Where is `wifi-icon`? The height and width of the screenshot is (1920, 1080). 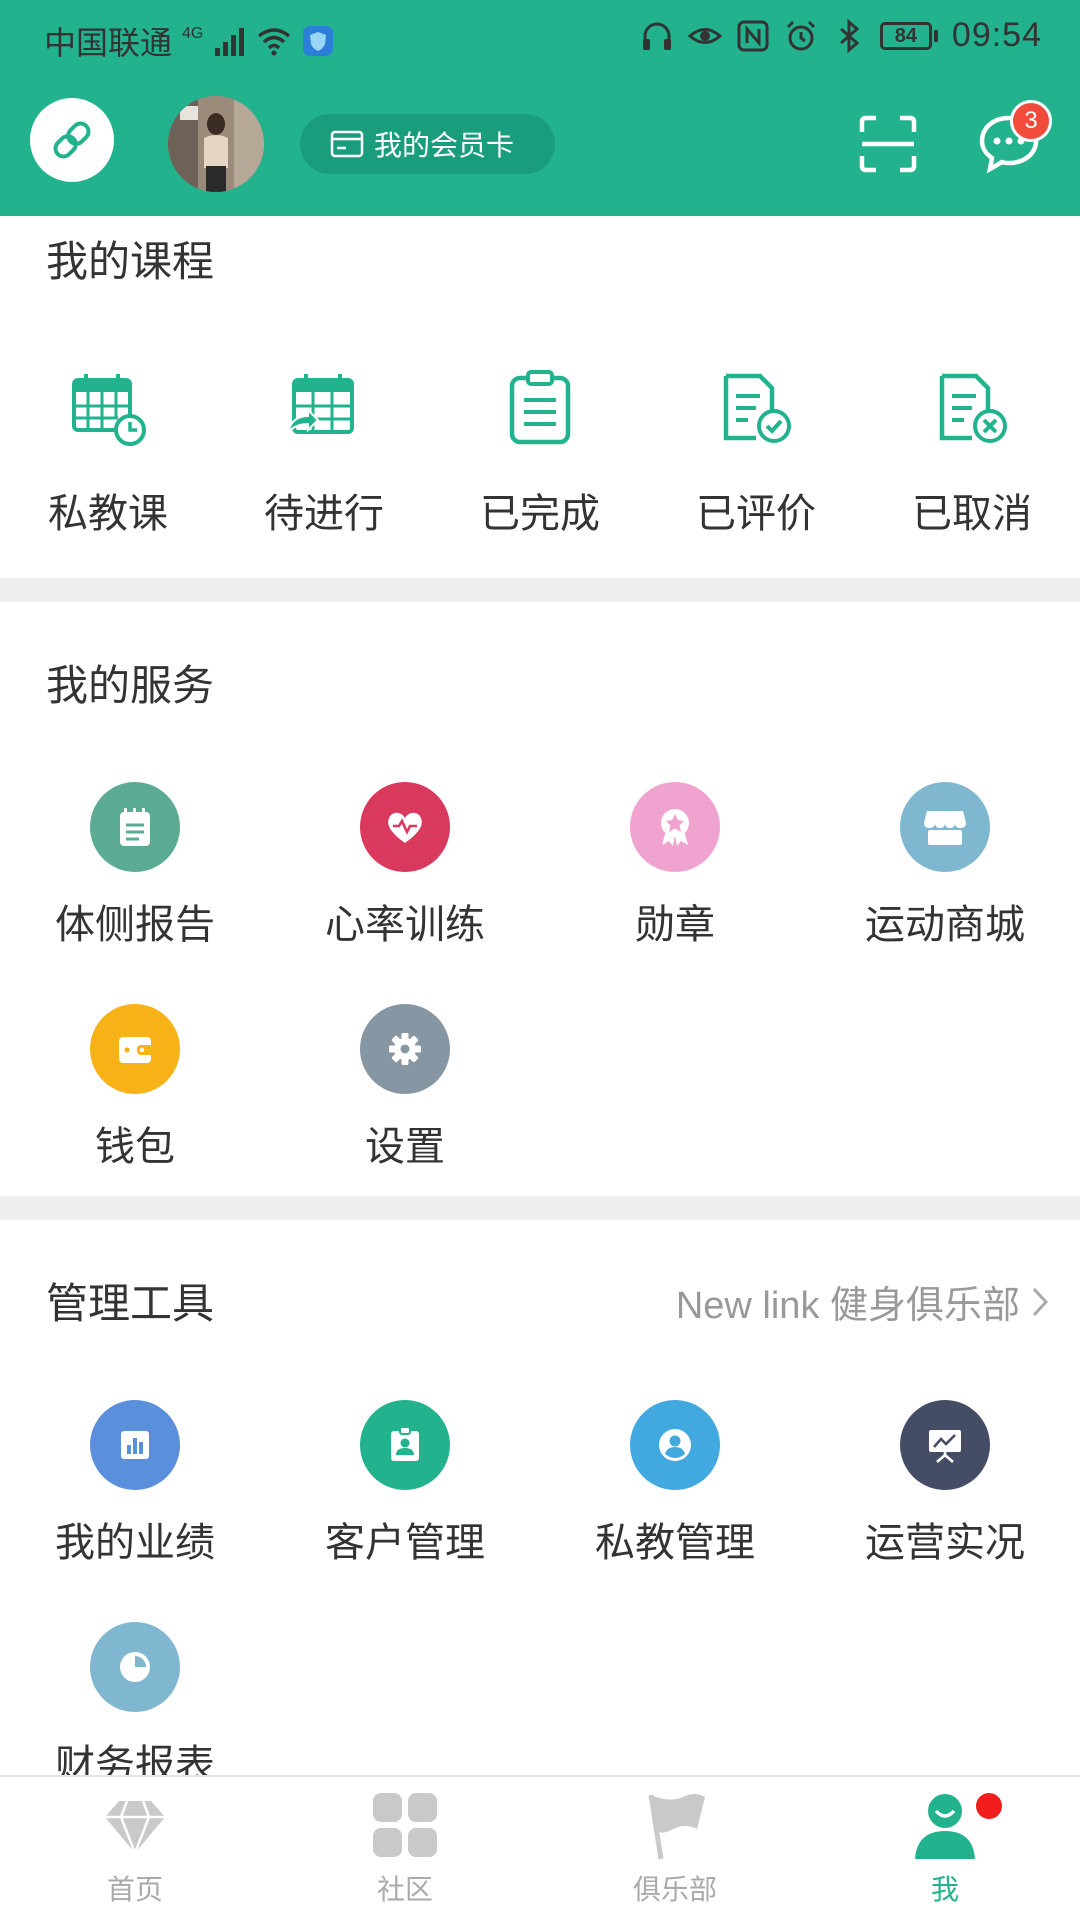
wifi-icon is located at coordinates (274, 42).